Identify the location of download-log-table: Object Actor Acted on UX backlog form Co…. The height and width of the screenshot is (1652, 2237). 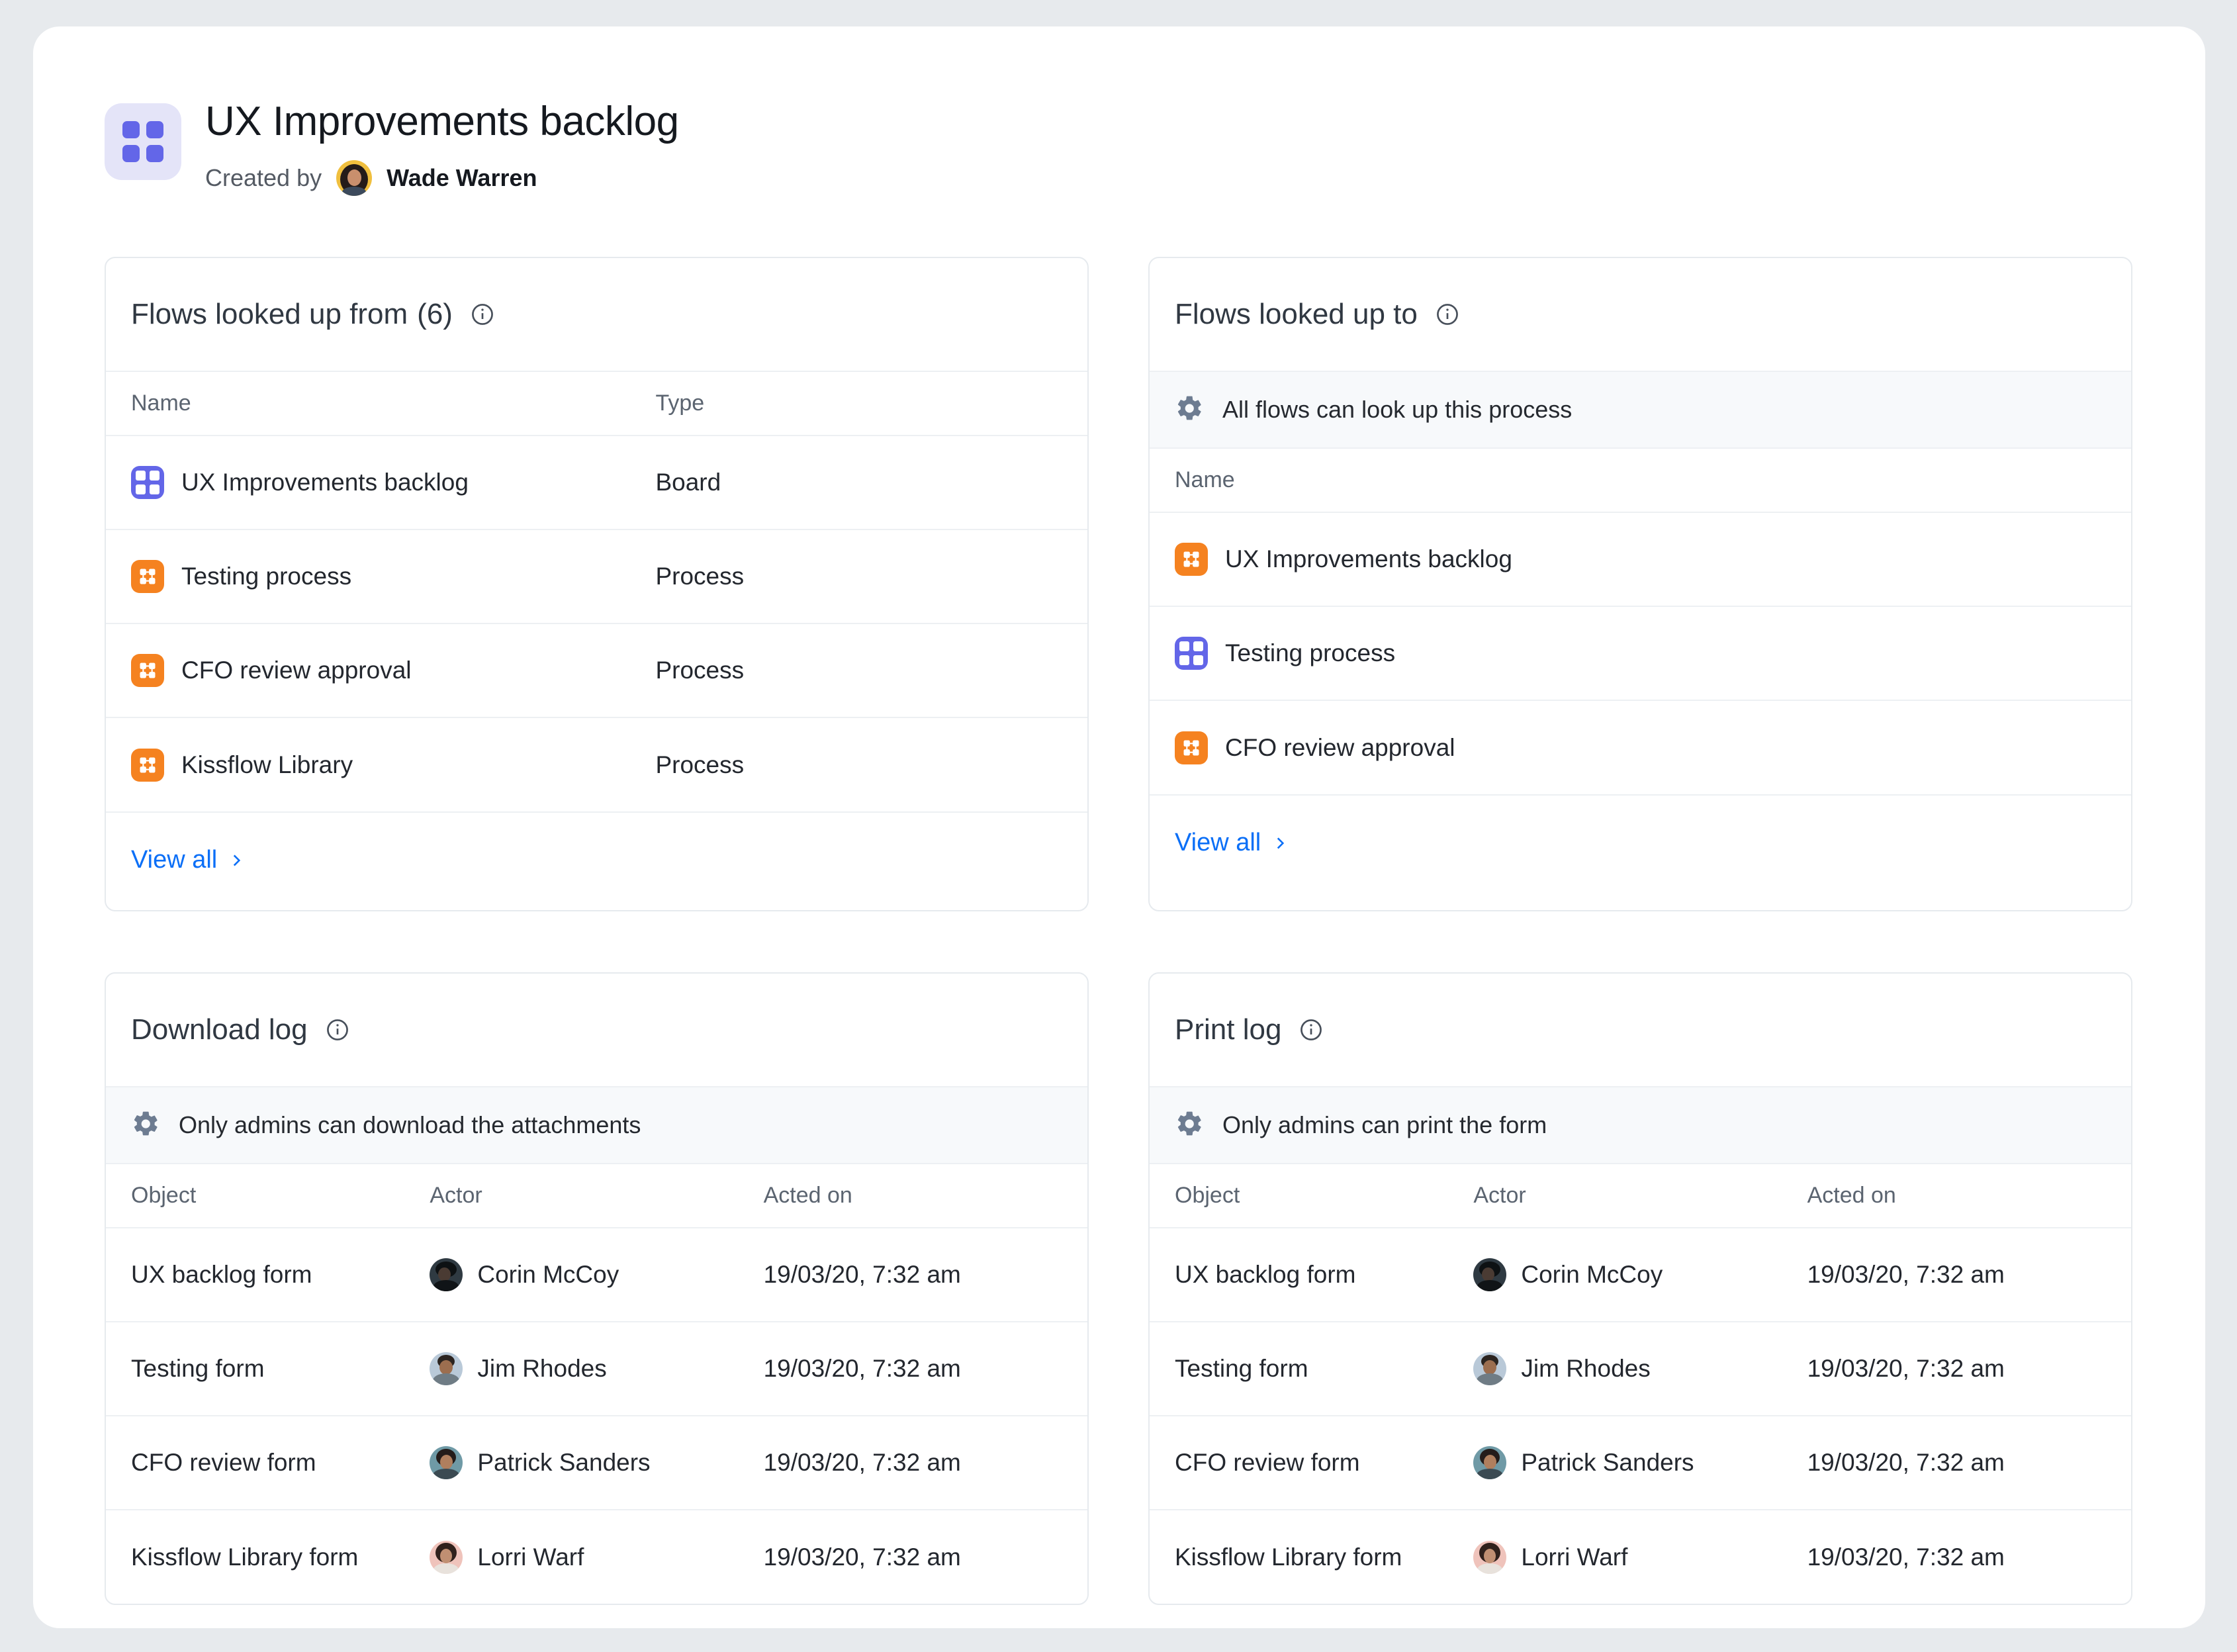
(596, 1384).